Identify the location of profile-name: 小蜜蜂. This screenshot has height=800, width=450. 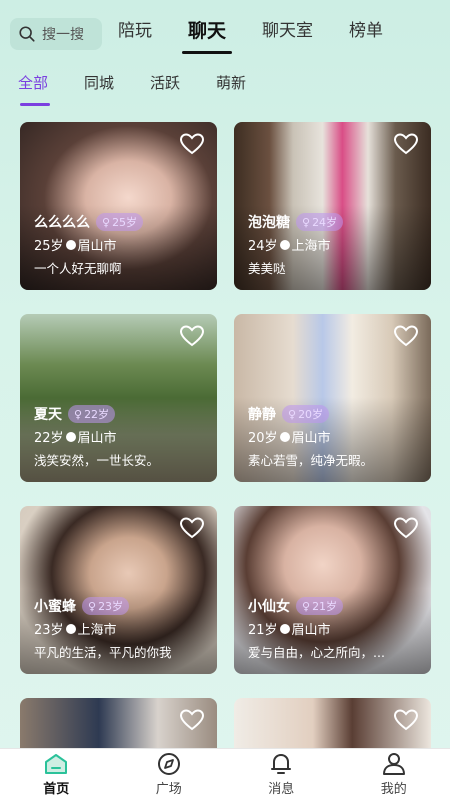
(55, 607).